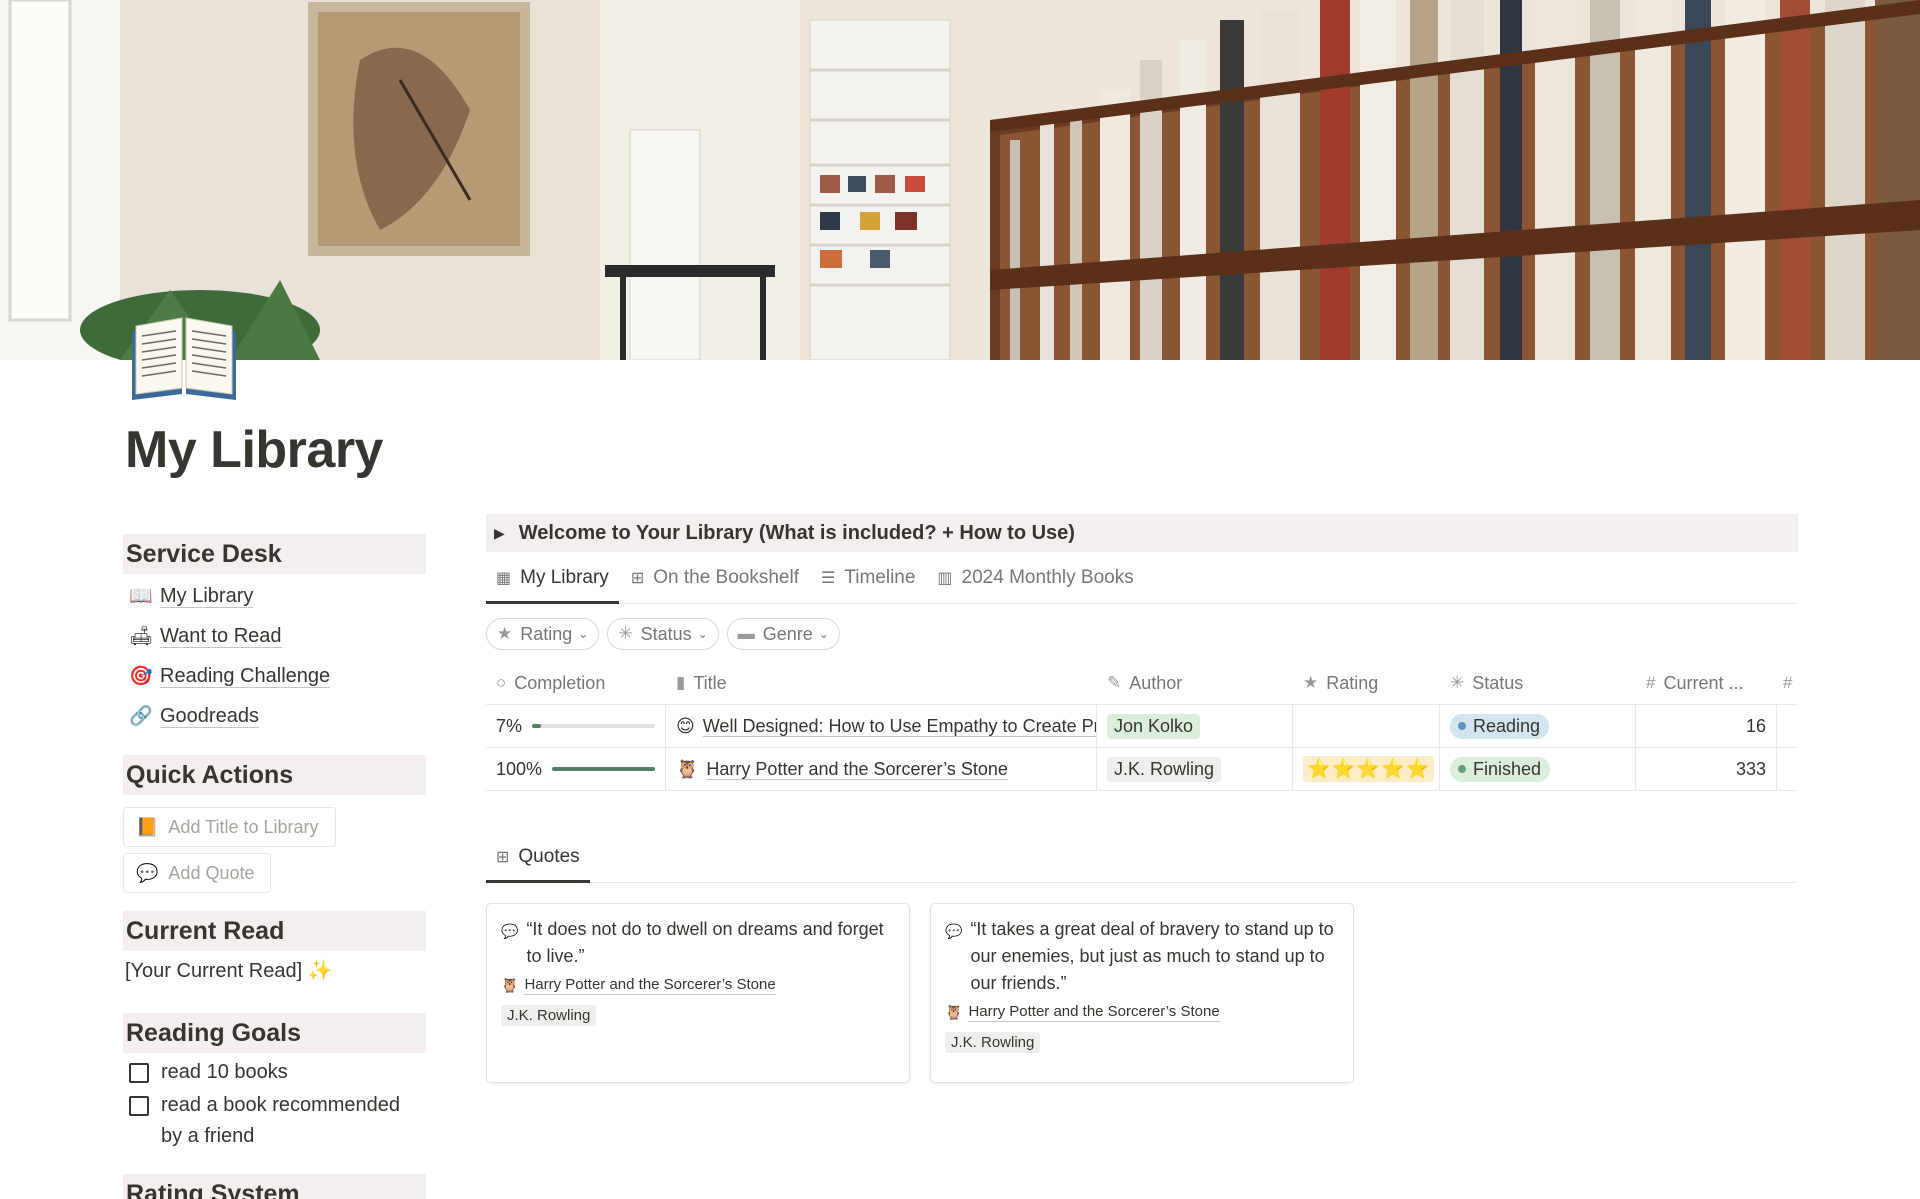 This screenshot has height=1199, width=1920. I want to click on filter-bar: ★ Rating ⌄ ✳ Status ⌄ ▬ Genre ⌄, so click(1142, 634).